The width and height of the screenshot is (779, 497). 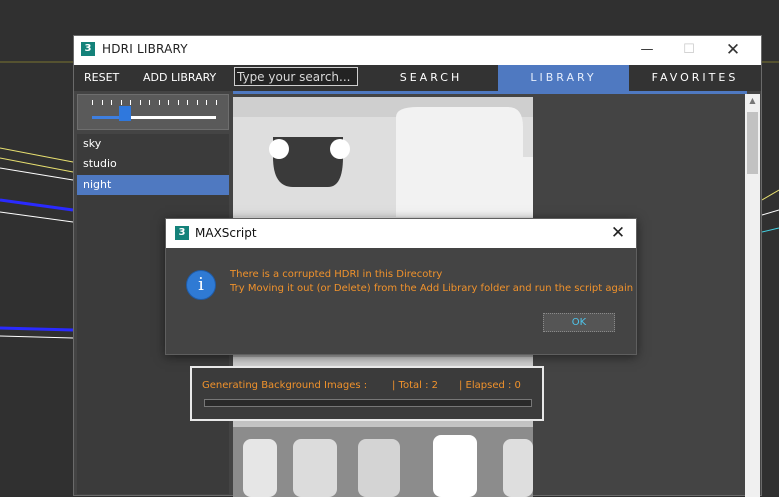 What do you see at coordinates (401, 233) in the screenshot?
I see `dialog-titlebar: 3 MAXScript ✕` at bounding box center [401, 233].